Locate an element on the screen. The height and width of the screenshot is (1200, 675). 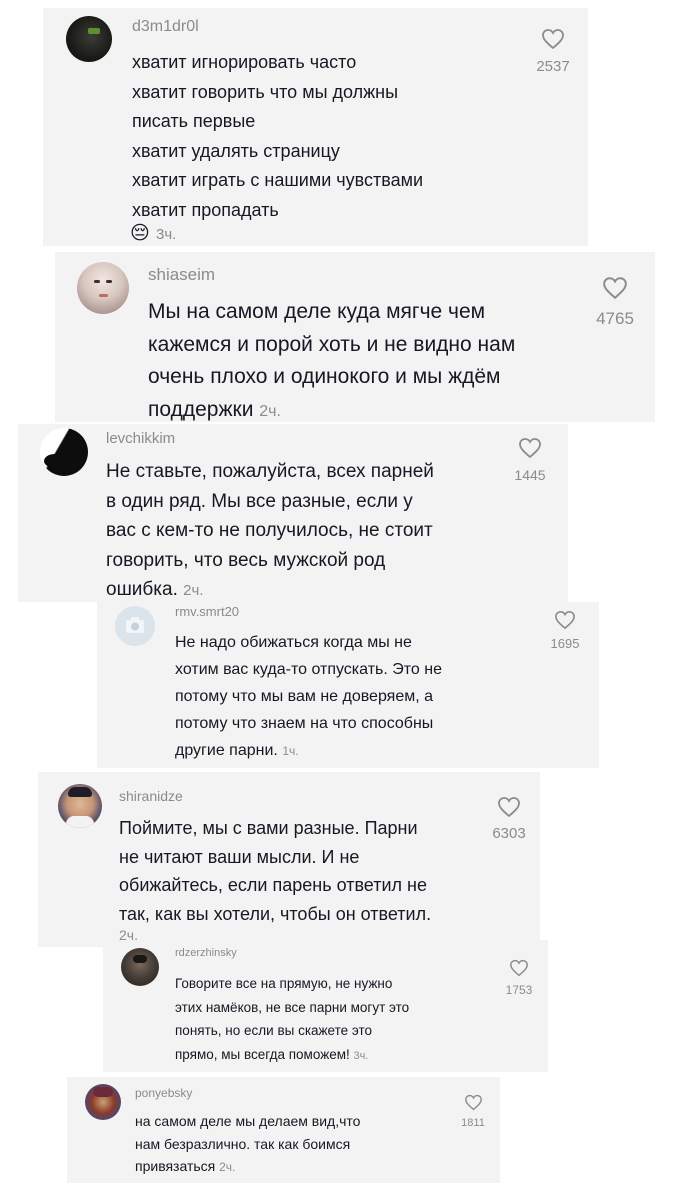
like-count: 1695 is located at coordinates (565, 643).